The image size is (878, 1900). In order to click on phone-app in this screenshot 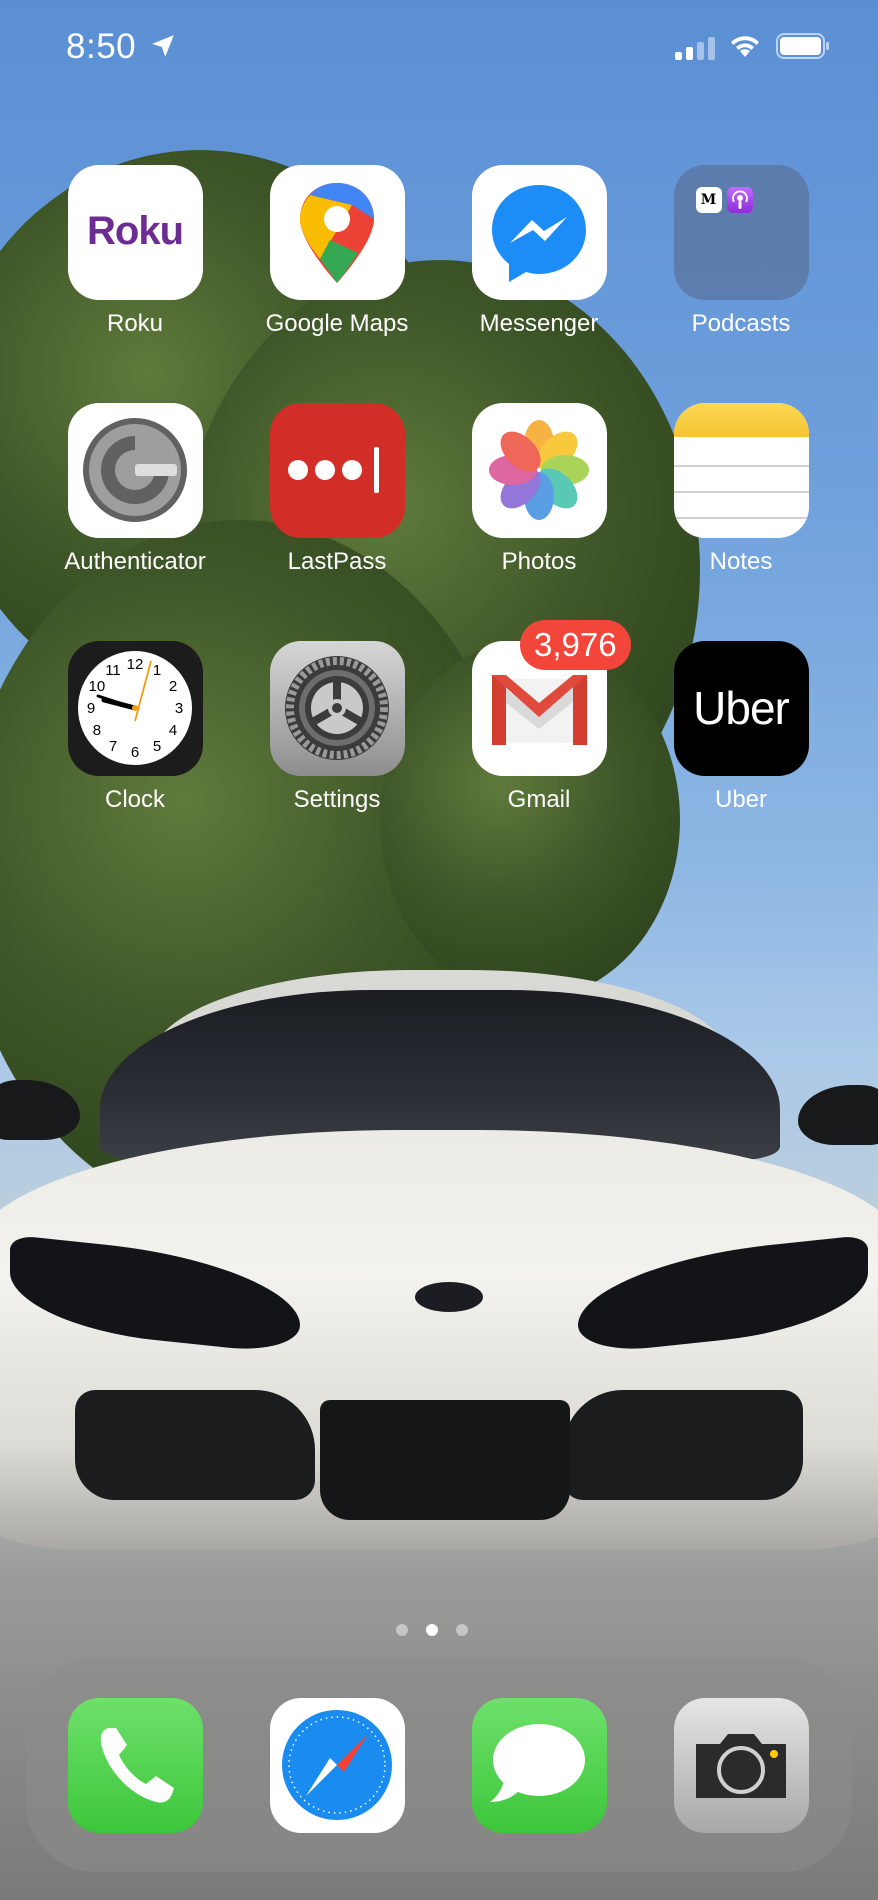, I will do `click(135, 1765)`.